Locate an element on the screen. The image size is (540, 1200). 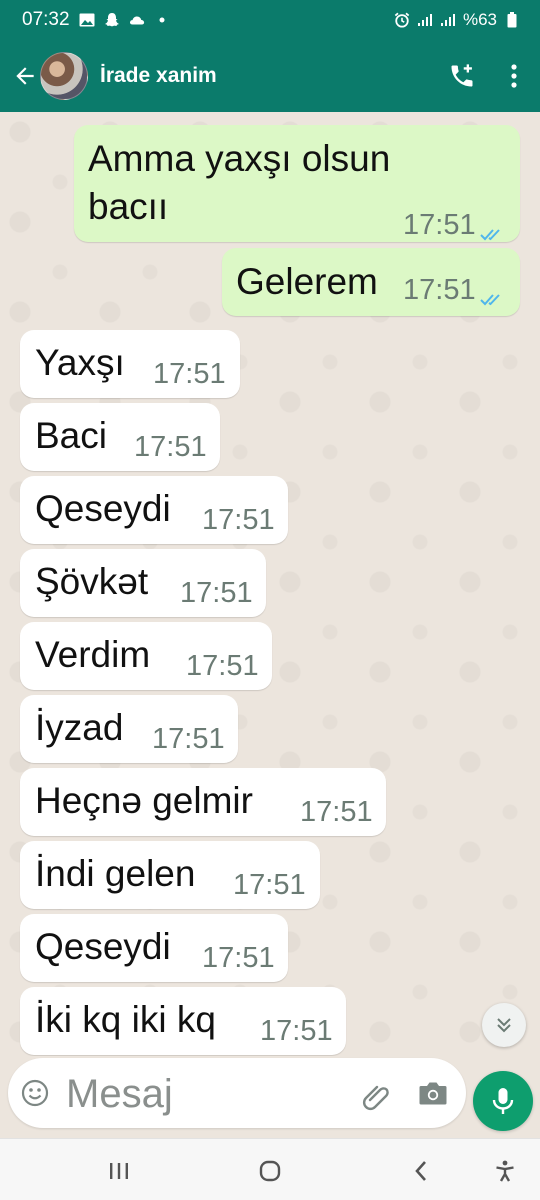
message-bubble-outgoing: Gelerem 17:51 is located at coordinates (371, 282).